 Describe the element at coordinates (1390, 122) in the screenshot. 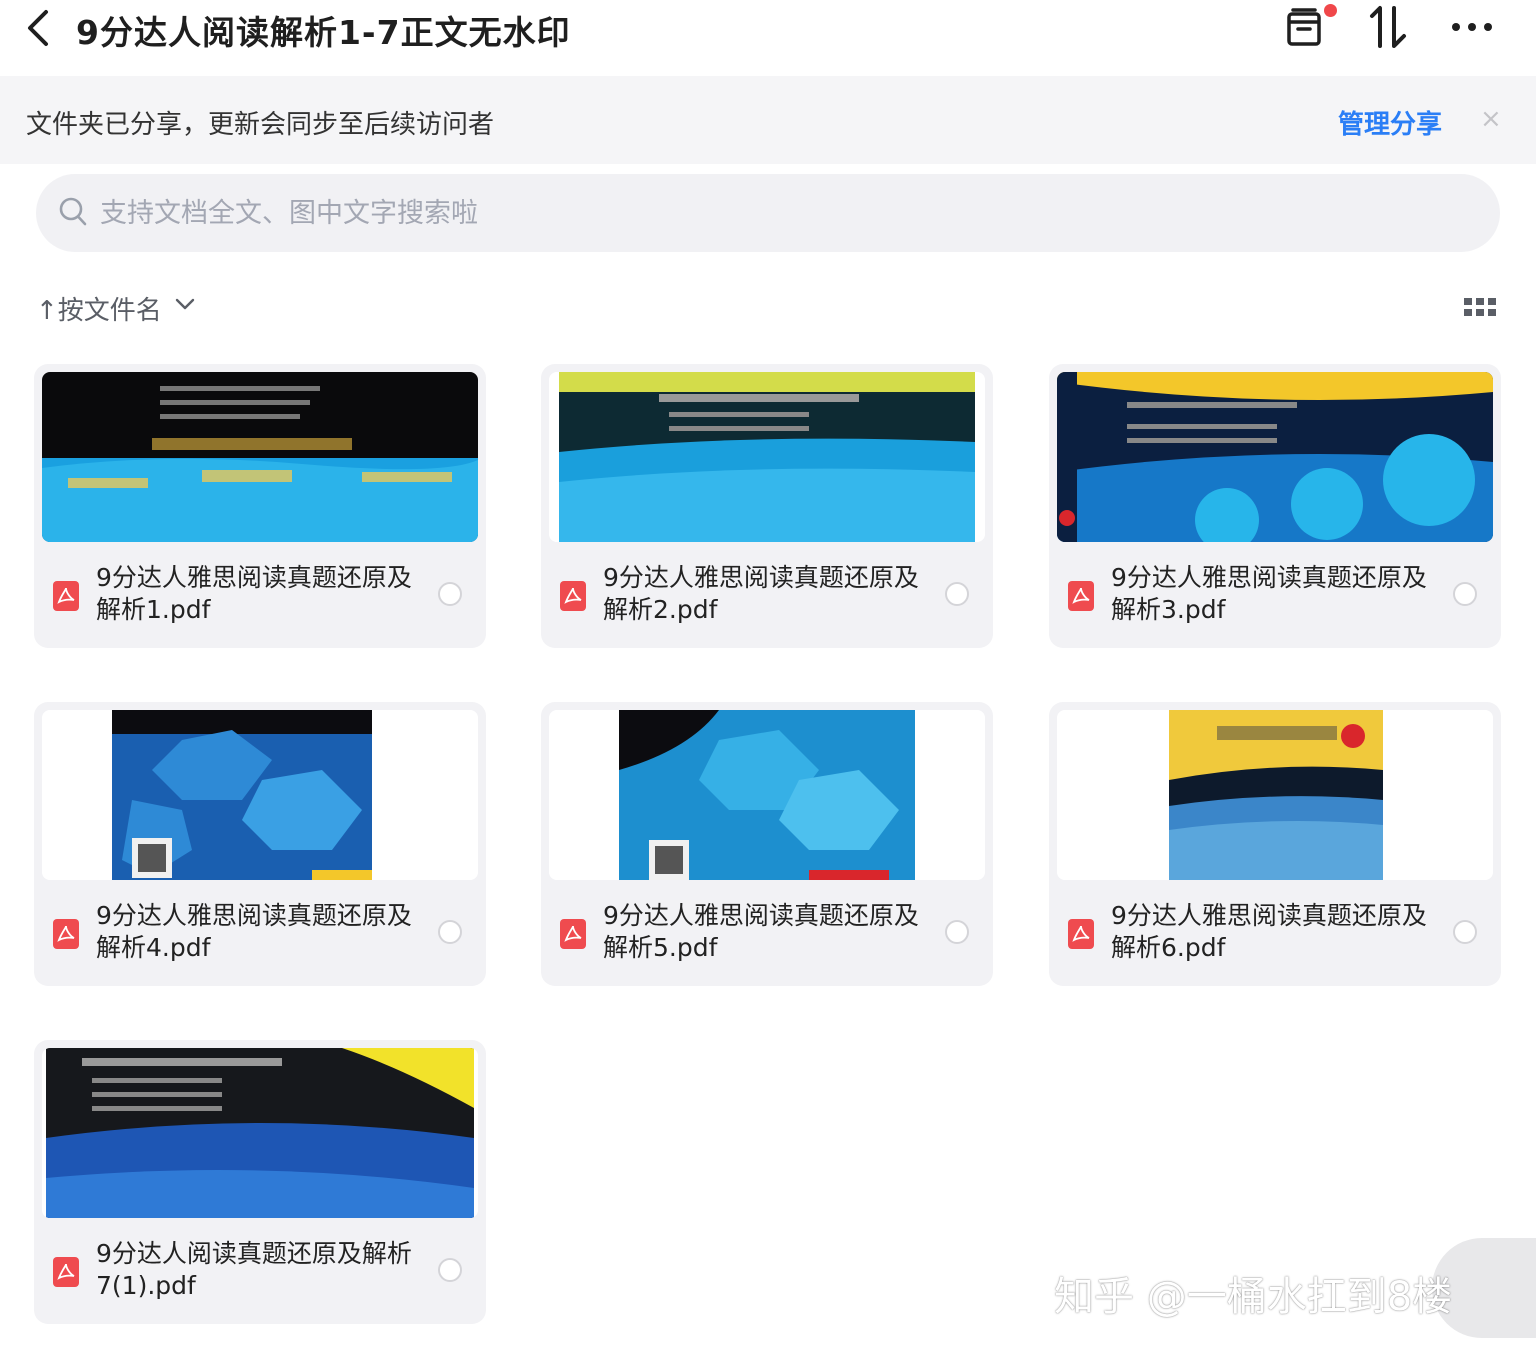

I see `manage-share-link: 管理分享` at that location.